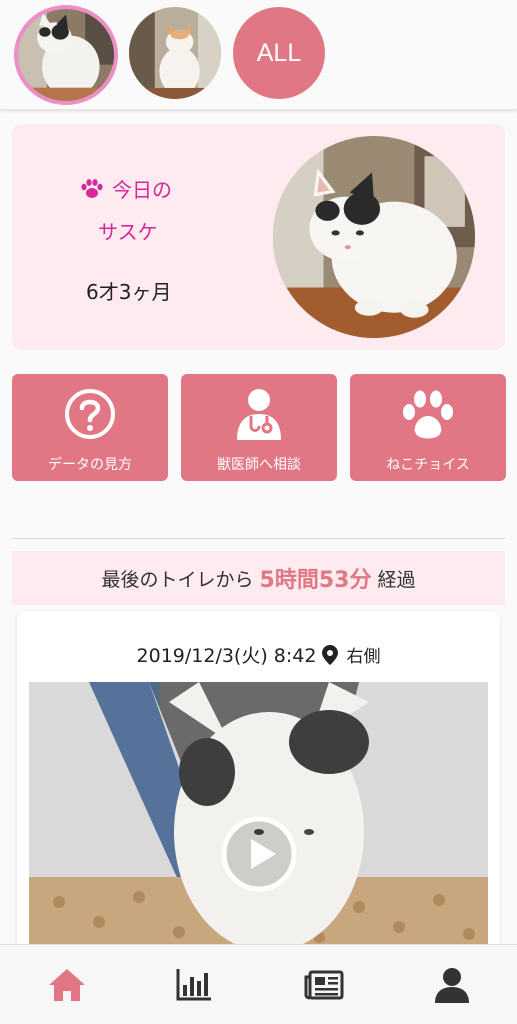 The image size is (517, 1024). I want to click on nav-user, so click(452, 985).